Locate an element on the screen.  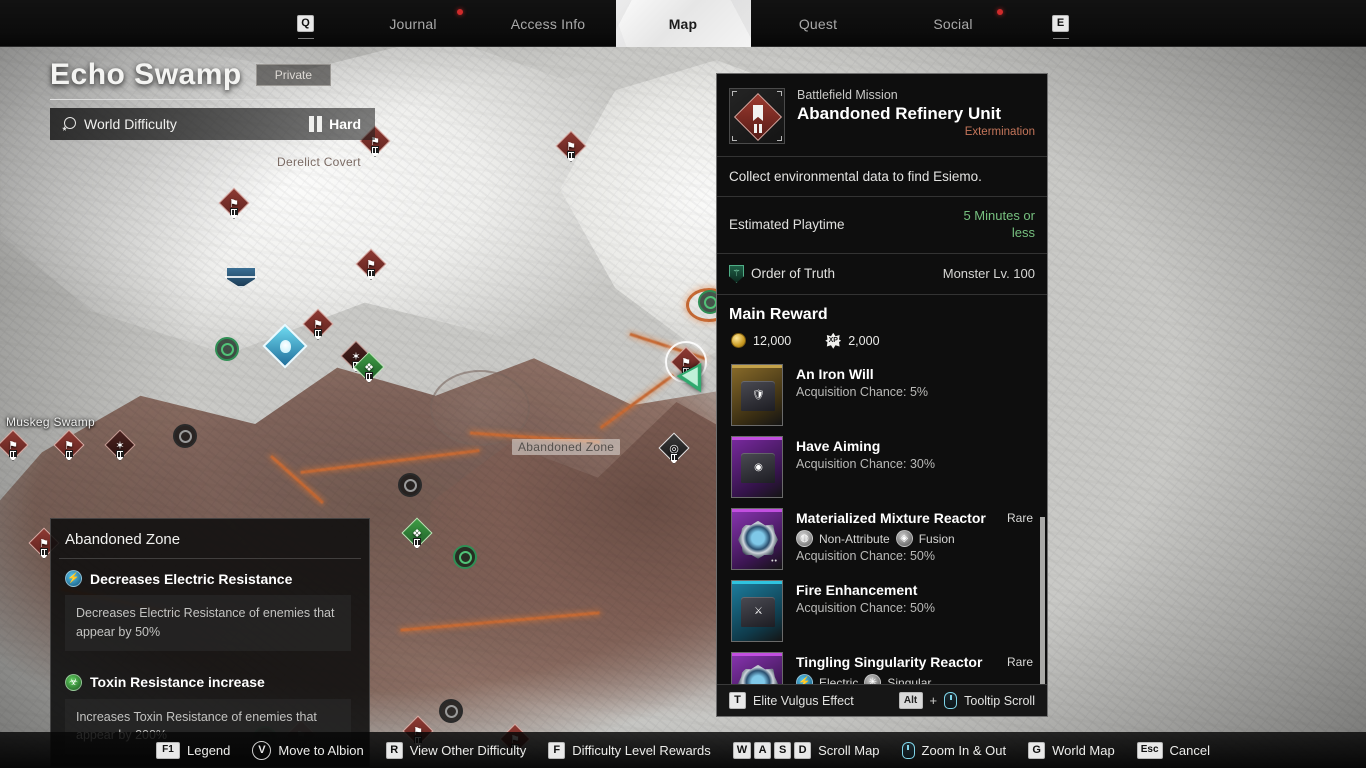
tab-label: Access Info is located at coordinates (548, 23).